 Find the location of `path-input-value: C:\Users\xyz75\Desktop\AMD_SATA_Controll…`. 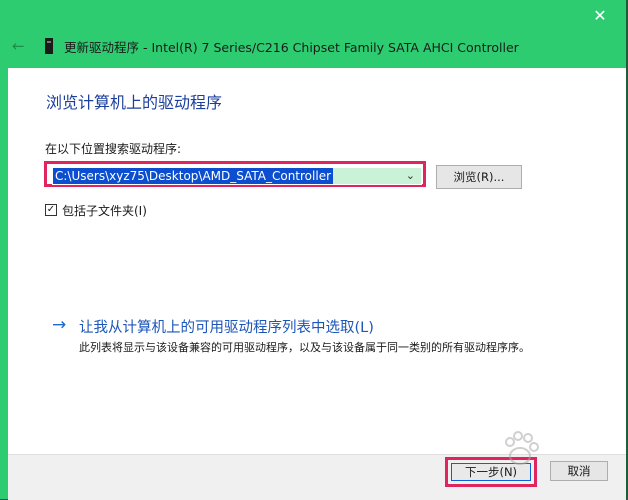

path-input-value: C:\Users\xyz75\Desktop\AMD_SATA_Controll… is located at coordinates (193, 176).